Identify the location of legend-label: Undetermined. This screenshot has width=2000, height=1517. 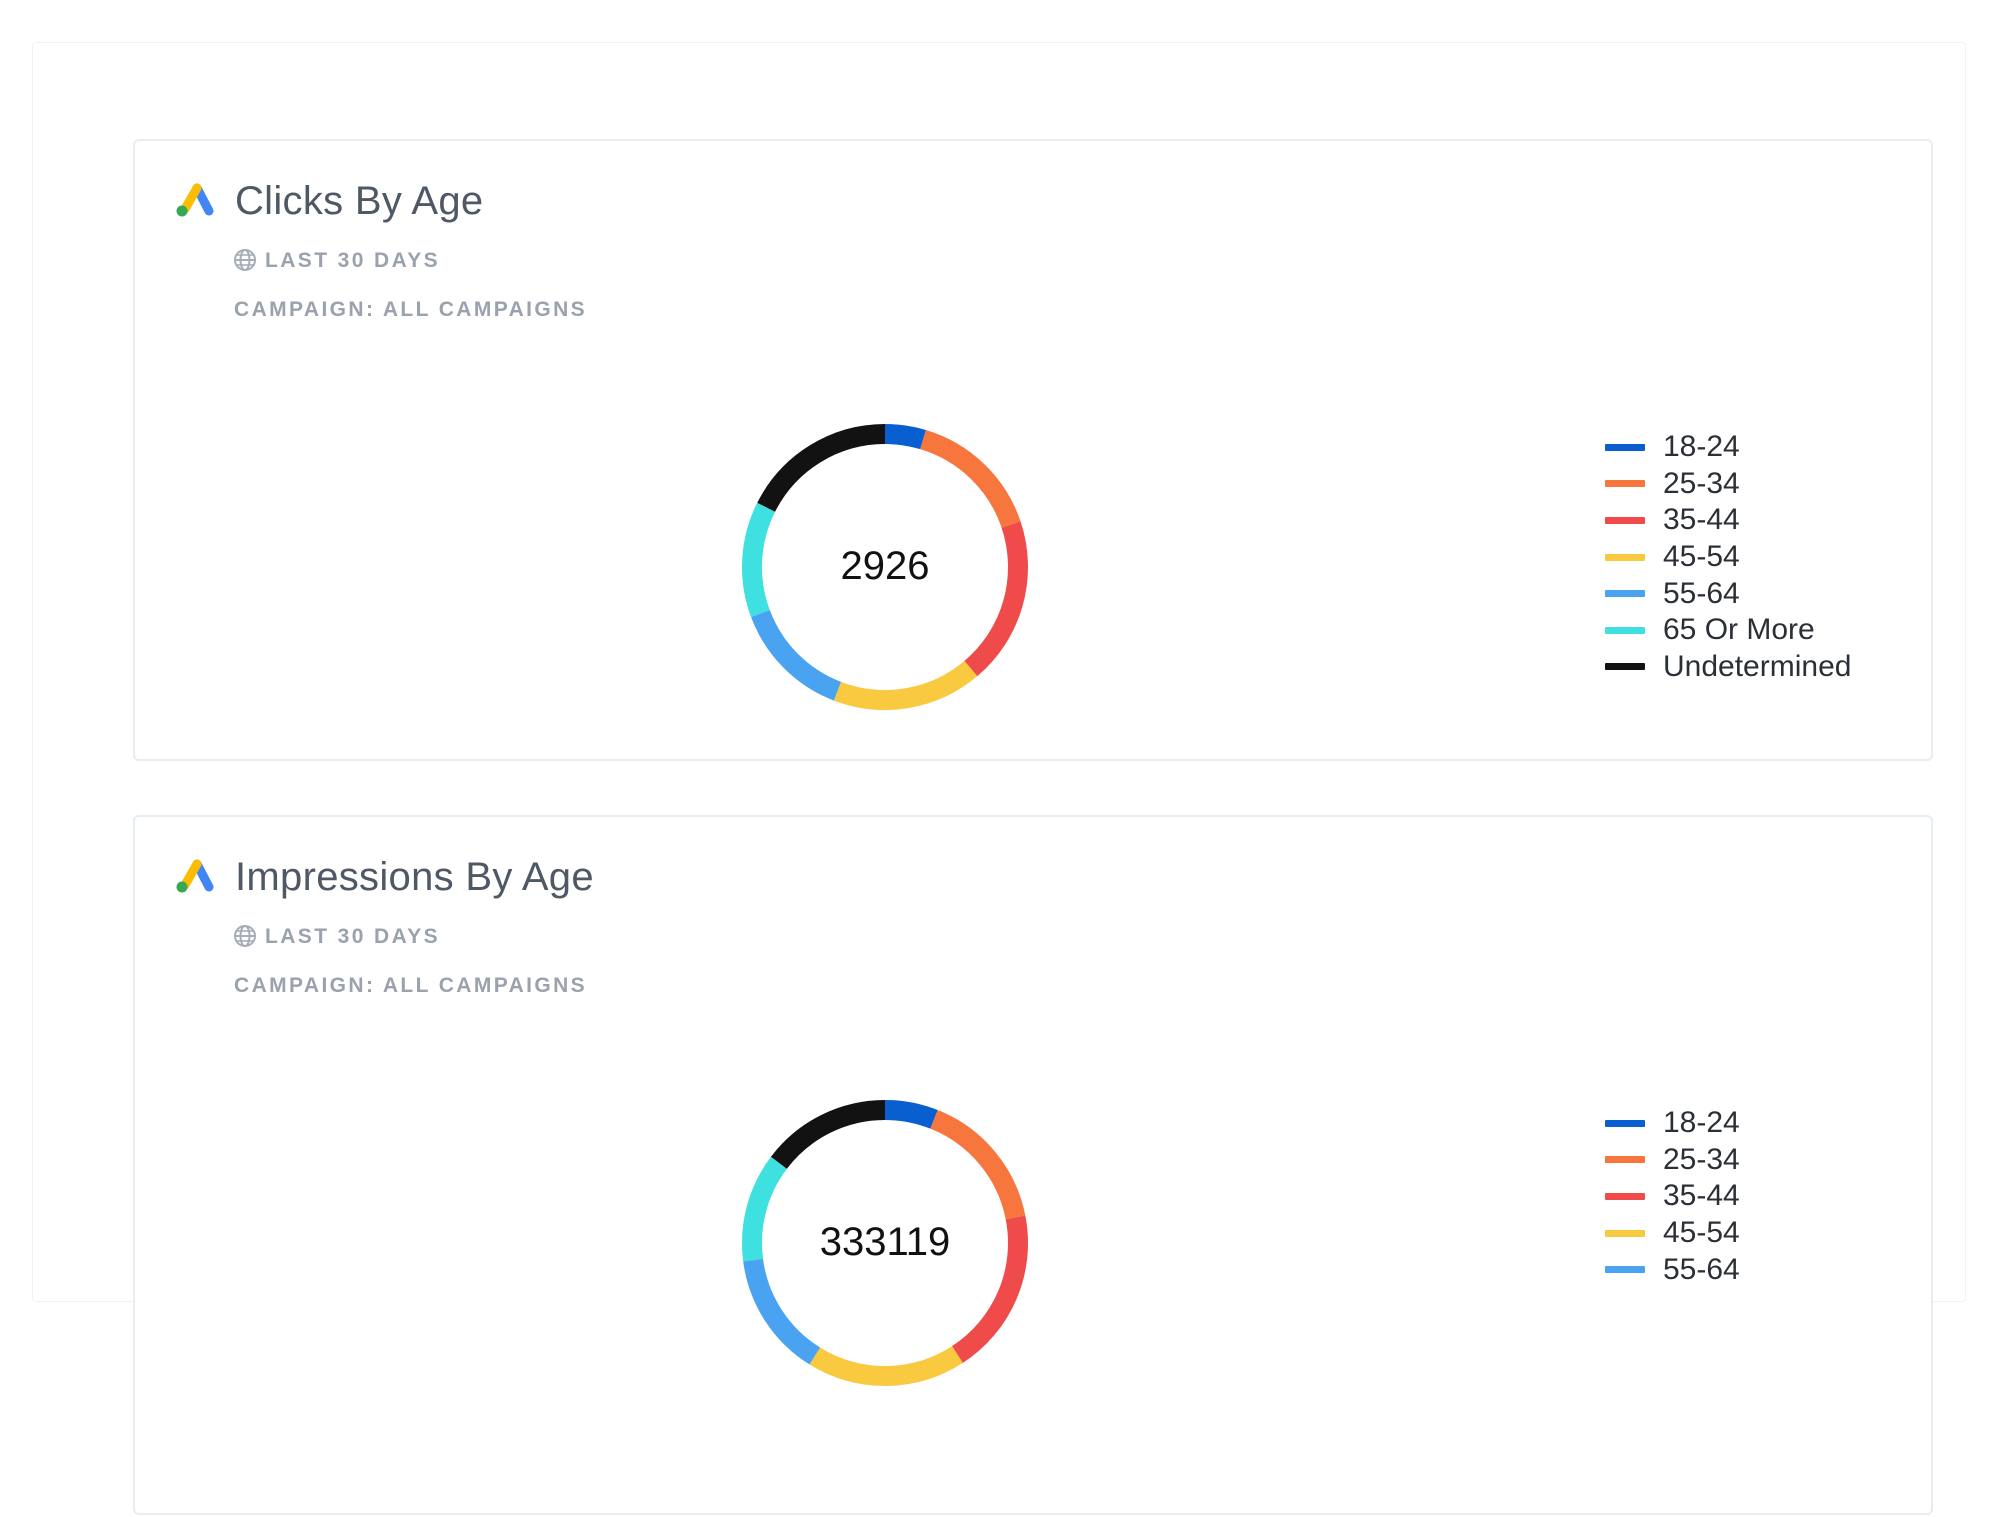
(1757, 666).